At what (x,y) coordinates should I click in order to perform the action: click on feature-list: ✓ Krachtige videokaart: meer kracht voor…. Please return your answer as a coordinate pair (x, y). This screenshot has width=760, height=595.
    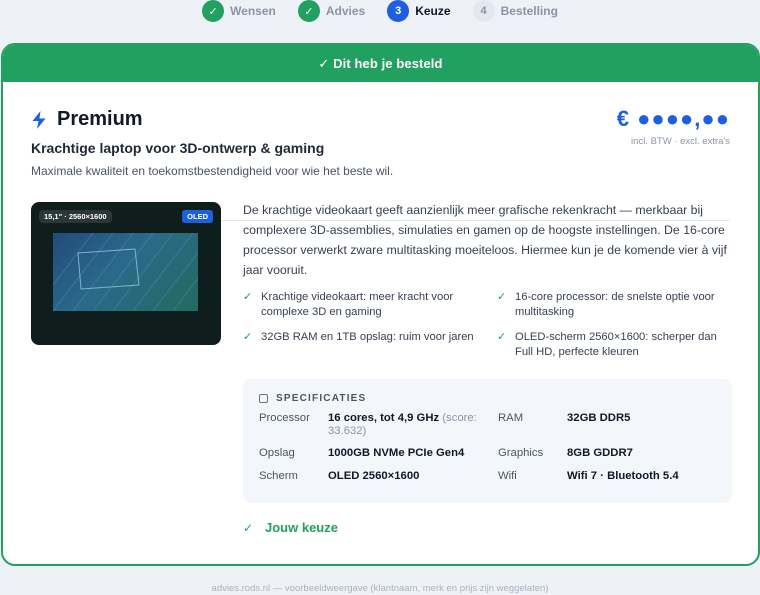
    Looking at the image, I should click on (488, 325).